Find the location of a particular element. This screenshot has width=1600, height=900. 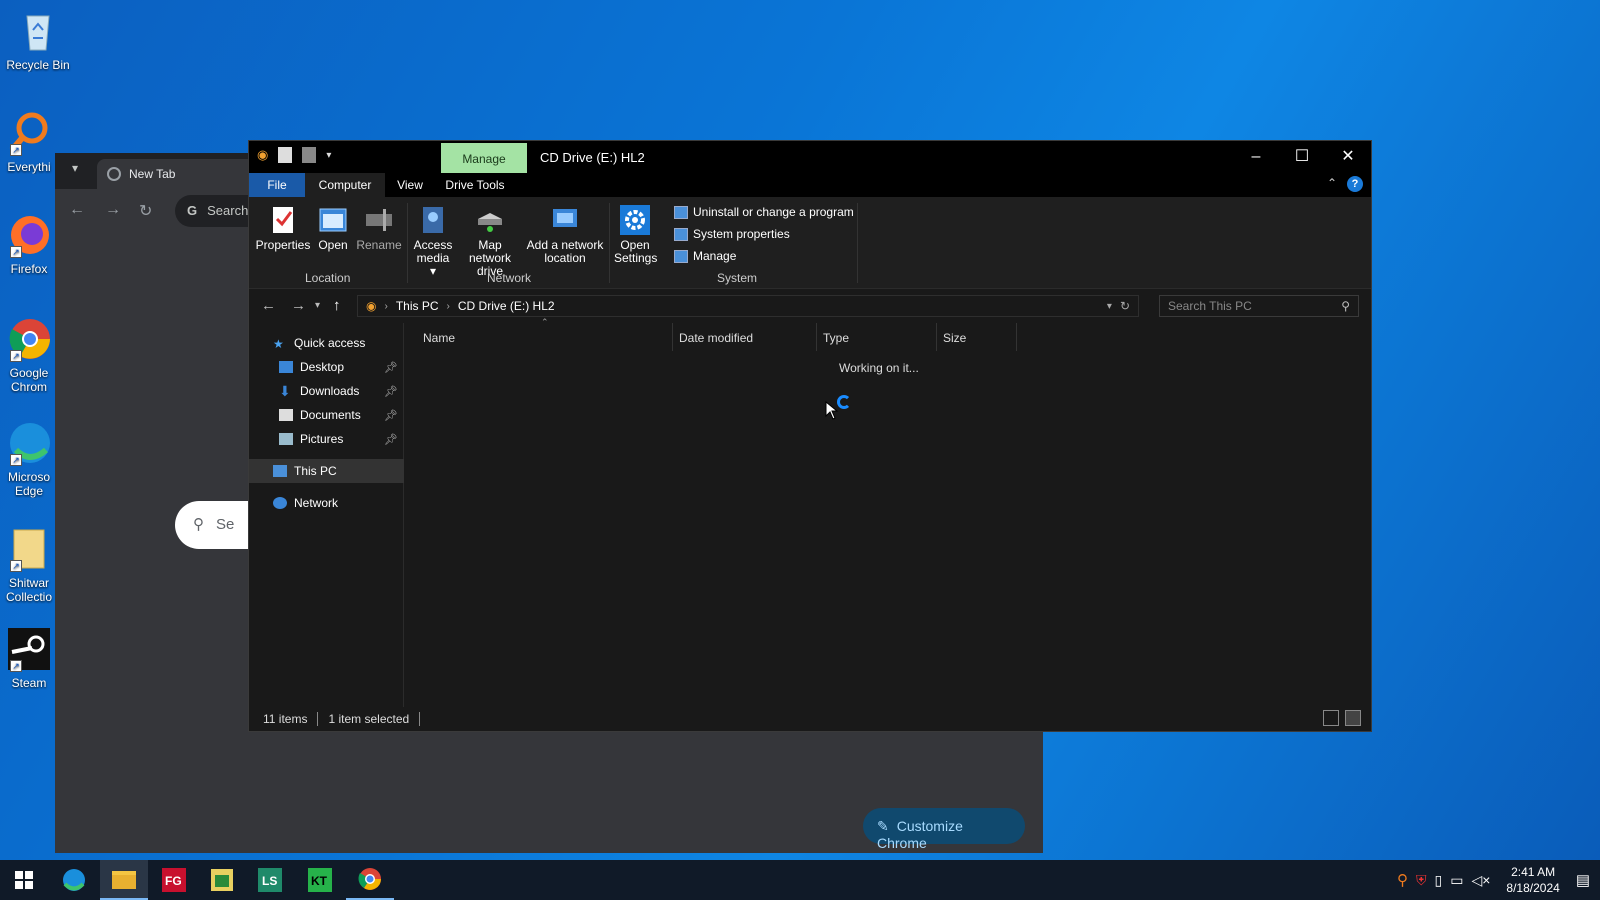

close-button: ✕ is located at coordinates (1348, 157).